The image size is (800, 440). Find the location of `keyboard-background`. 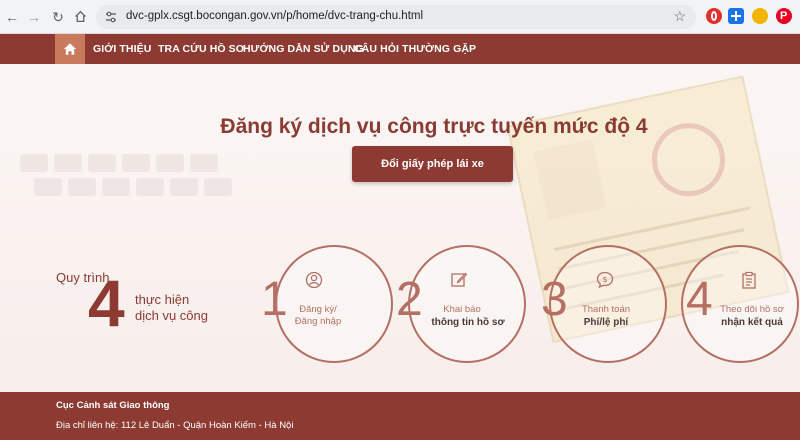

keyboard-background is located at coordinates (126, 175).